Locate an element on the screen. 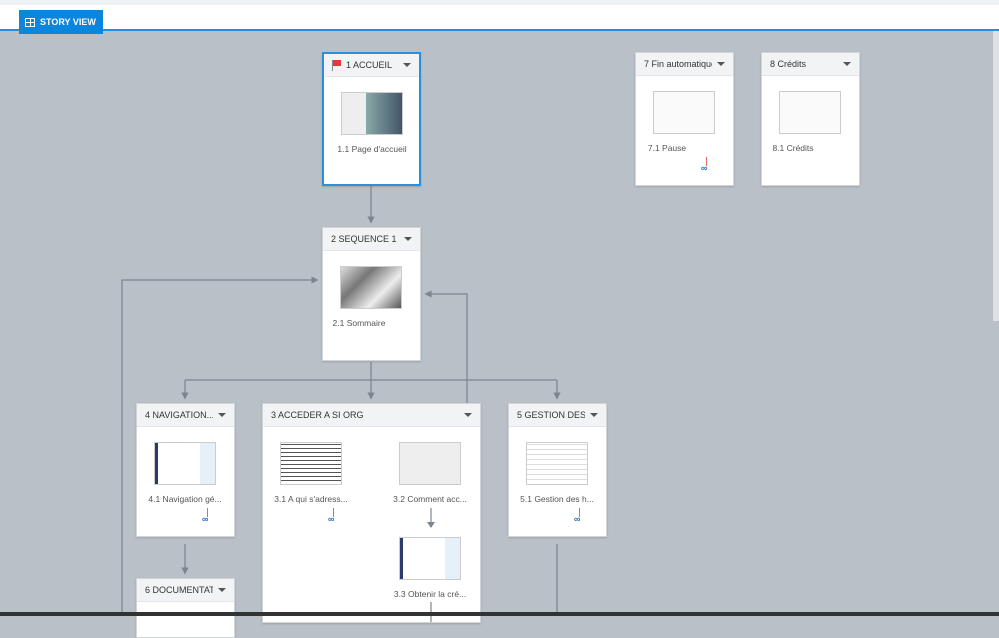 The height and width of the screenshot is (638, 999). scene-title: 7 Fin automatique is located at coordinates (678, 64).